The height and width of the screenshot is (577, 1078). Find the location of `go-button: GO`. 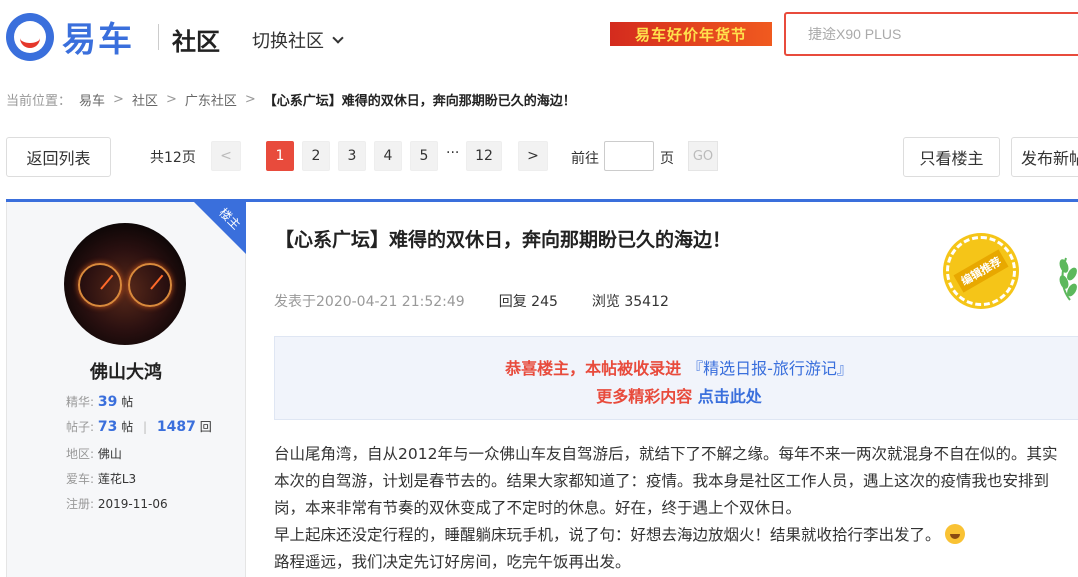

go-button: GO is located at coordinates (703, 156).